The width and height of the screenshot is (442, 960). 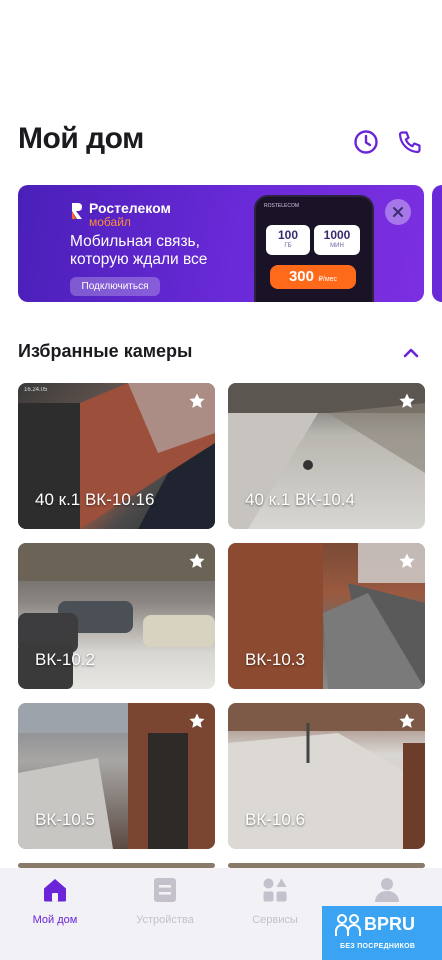 I want to click on phone-brand: ROSTELECOM, so click(x=282, y=206).